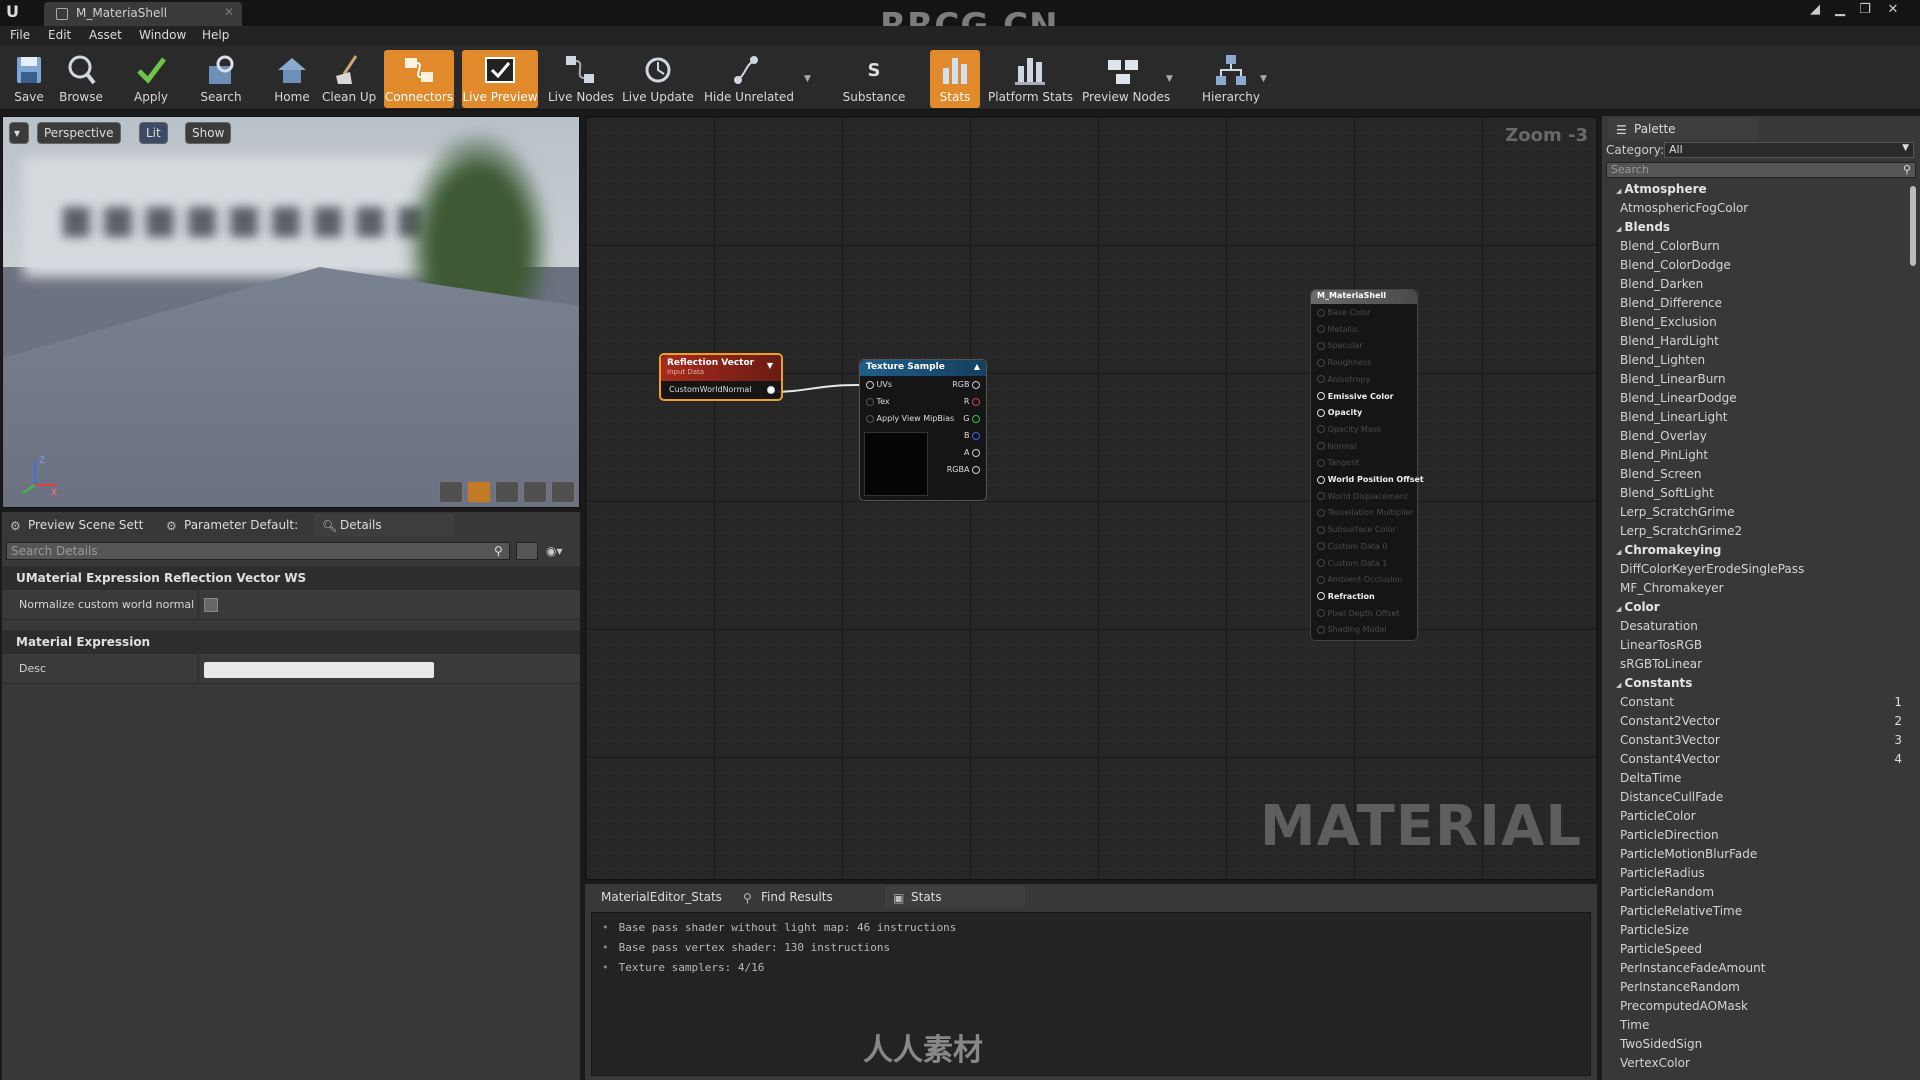 Image resolution: width=1920 pixels, height=1080 pixels. Describe the element at coordinates (162, 35) in the screenshot. I see `menu-window: Window` at that location.